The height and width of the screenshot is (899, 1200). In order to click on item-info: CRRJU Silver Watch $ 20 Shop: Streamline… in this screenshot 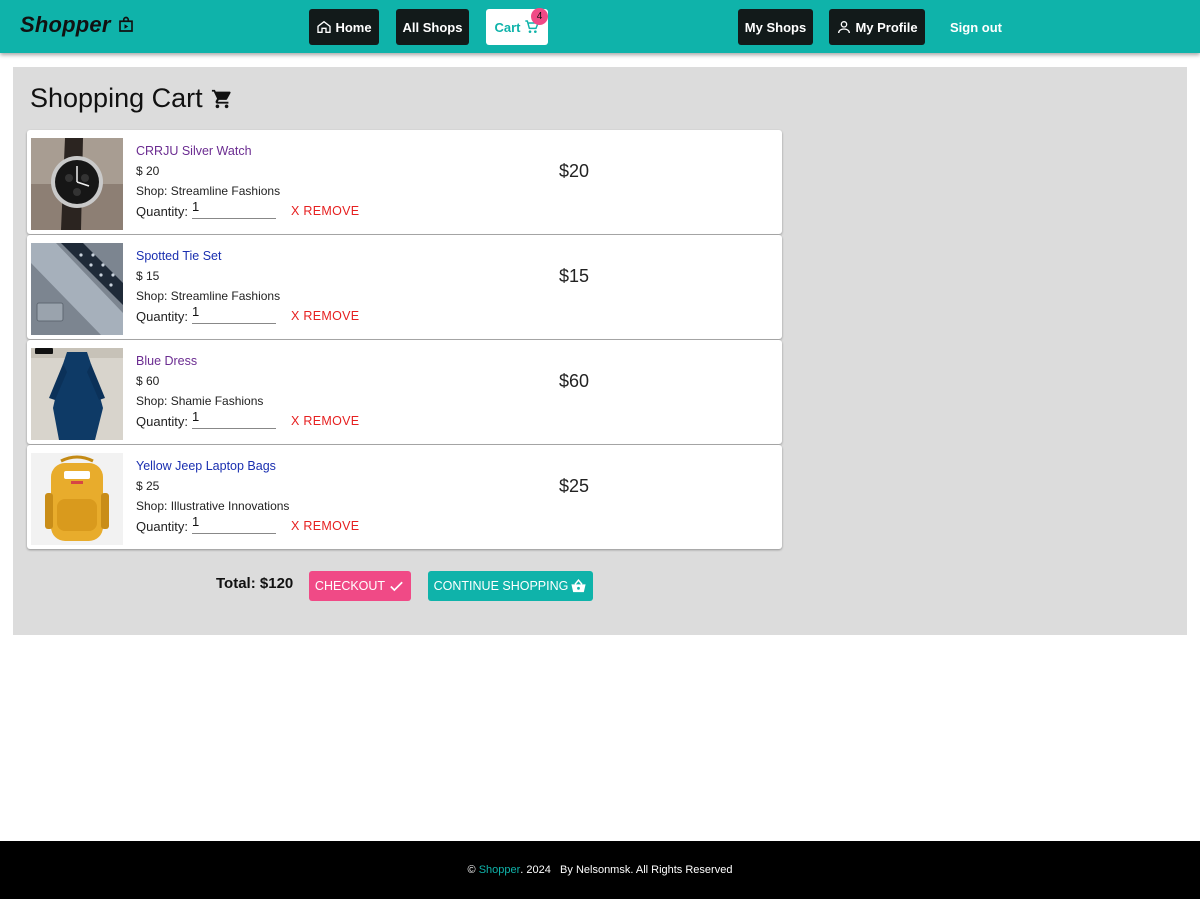, I will do `click(208, 171)`.